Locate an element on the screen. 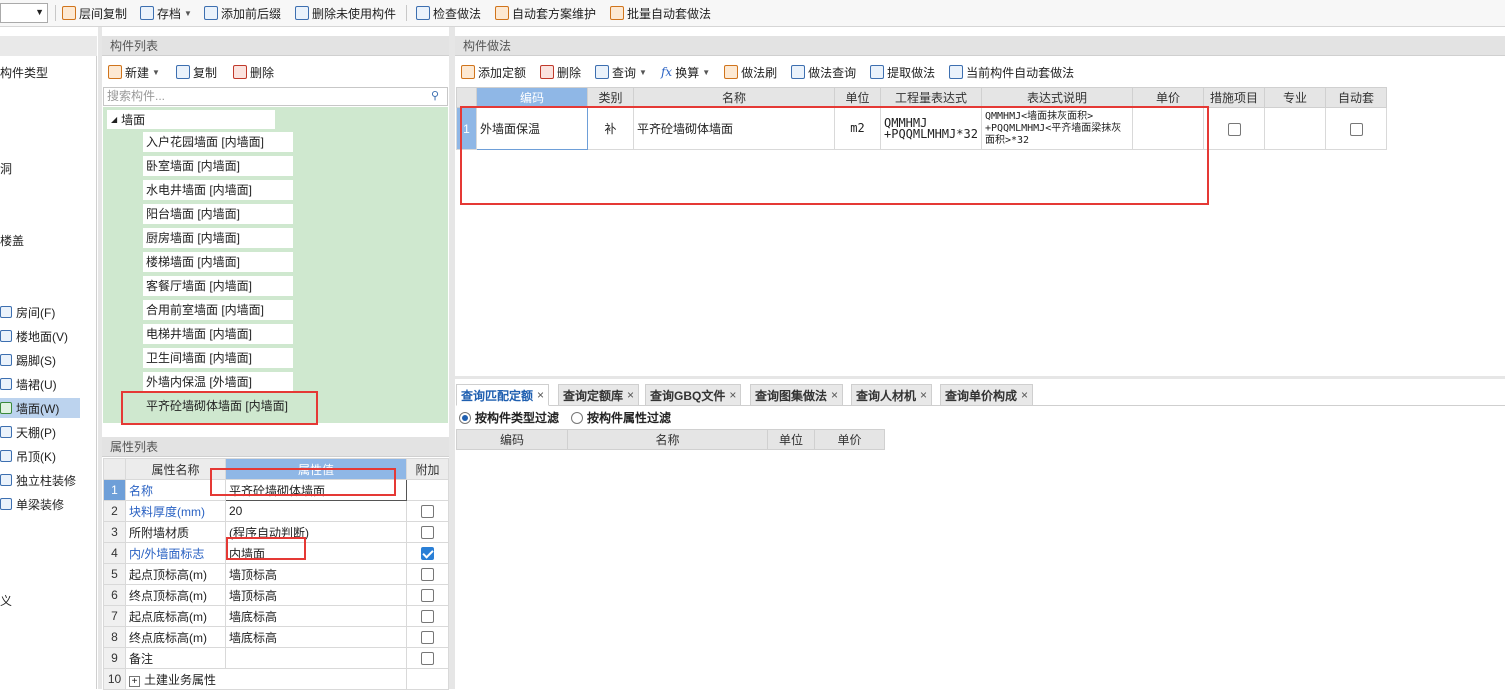  collapse-triangle-icon: ◢ is located at coordinates (114, 119).